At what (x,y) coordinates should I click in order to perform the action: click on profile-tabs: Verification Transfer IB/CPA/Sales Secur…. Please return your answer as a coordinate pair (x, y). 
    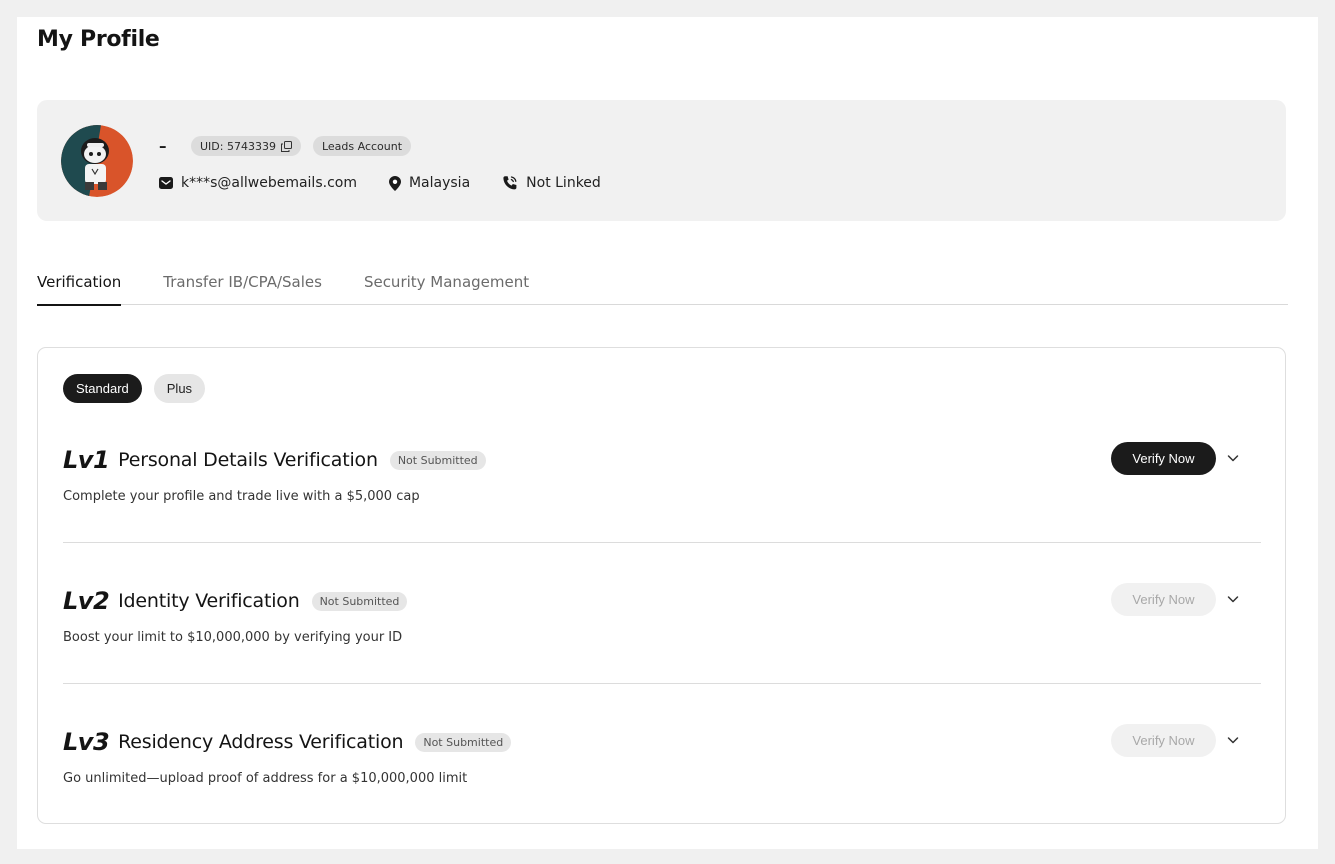
    Looking at the image, I should click on (662, 289).